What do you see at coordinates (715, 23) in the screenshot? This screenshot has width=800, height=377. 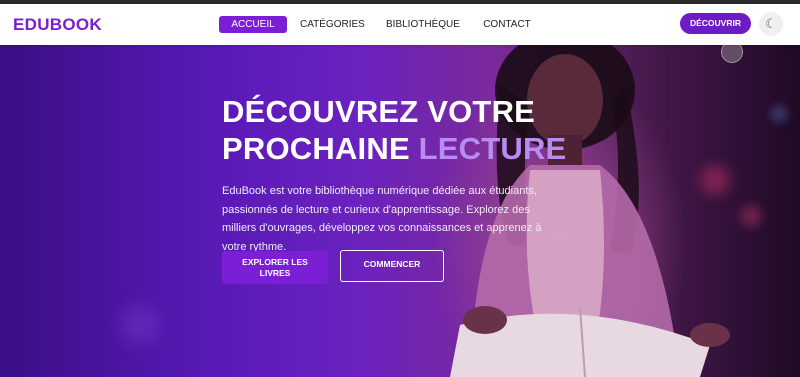 I see `discover-button: DÉCOUVRIR` at bounding box center [715, 23].